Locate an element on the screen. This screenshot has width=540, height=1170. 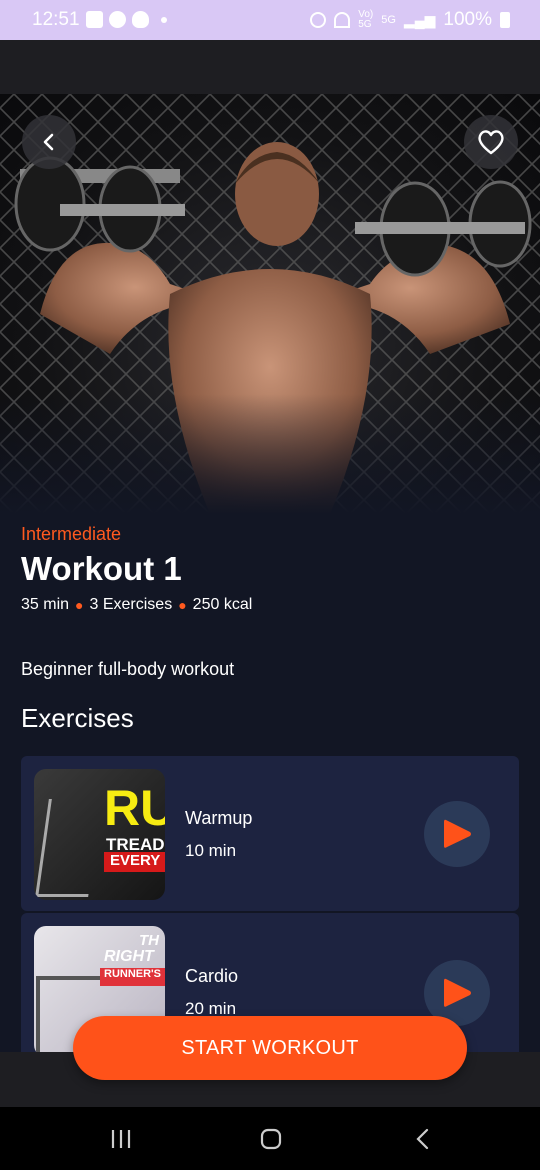
thumb-text: EVERY is located at coordinates (134, 862).